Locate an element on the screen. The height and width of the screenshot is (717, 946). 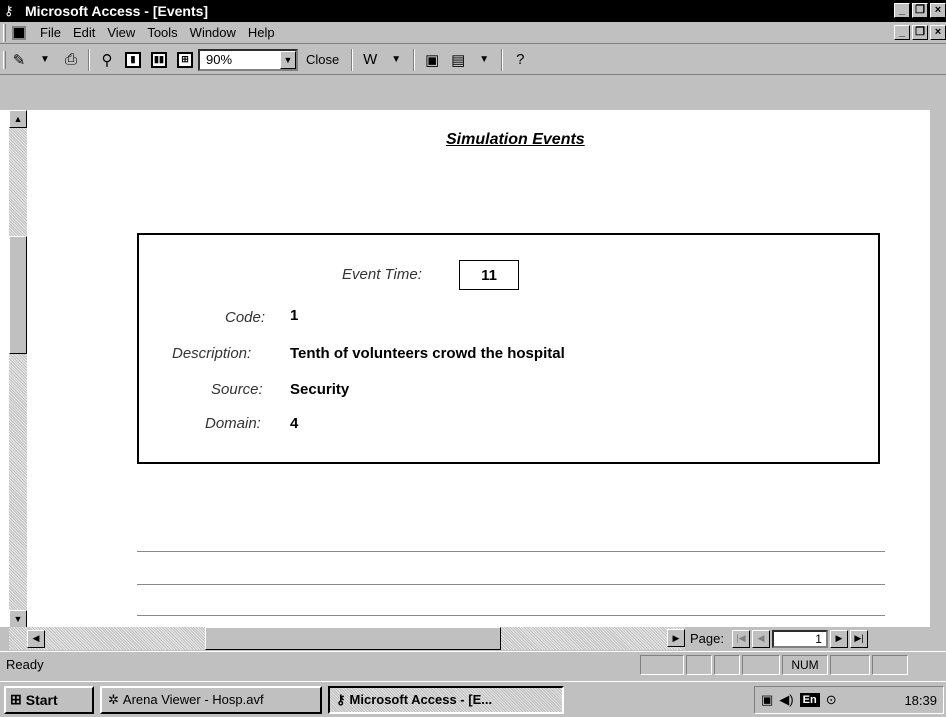
scroll-up-icon: ▲ is located at coordinates (18, 119).